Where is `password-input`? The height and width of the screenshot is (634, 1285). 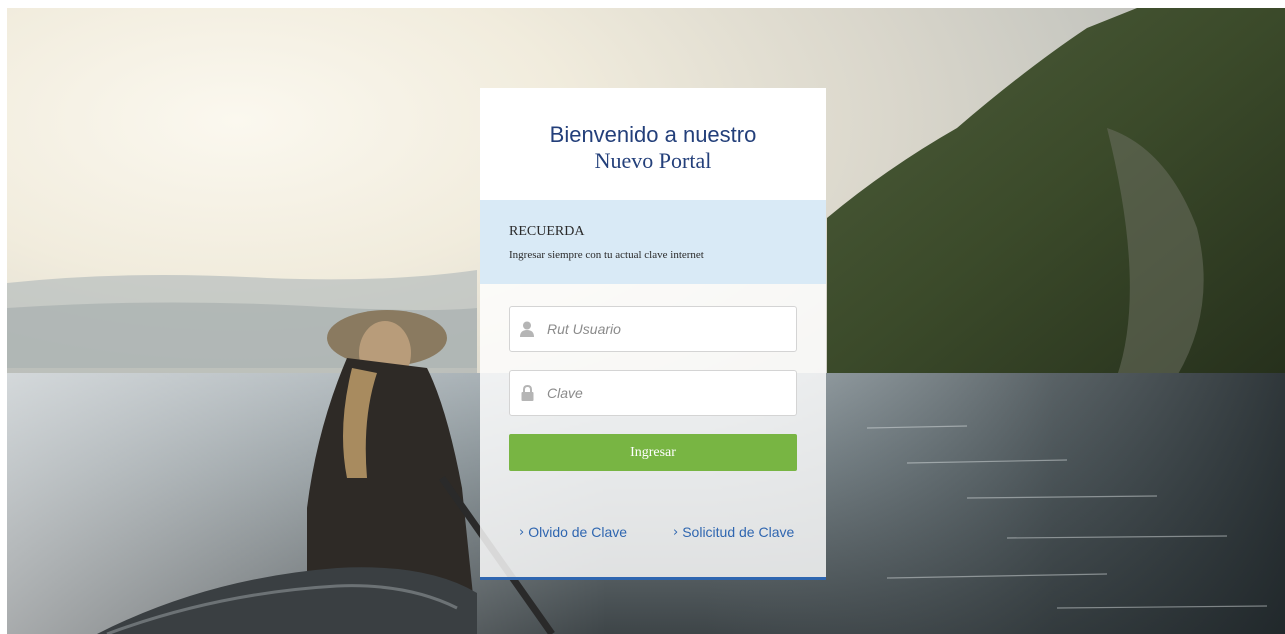 password-input is located at coordinates (667, 393).